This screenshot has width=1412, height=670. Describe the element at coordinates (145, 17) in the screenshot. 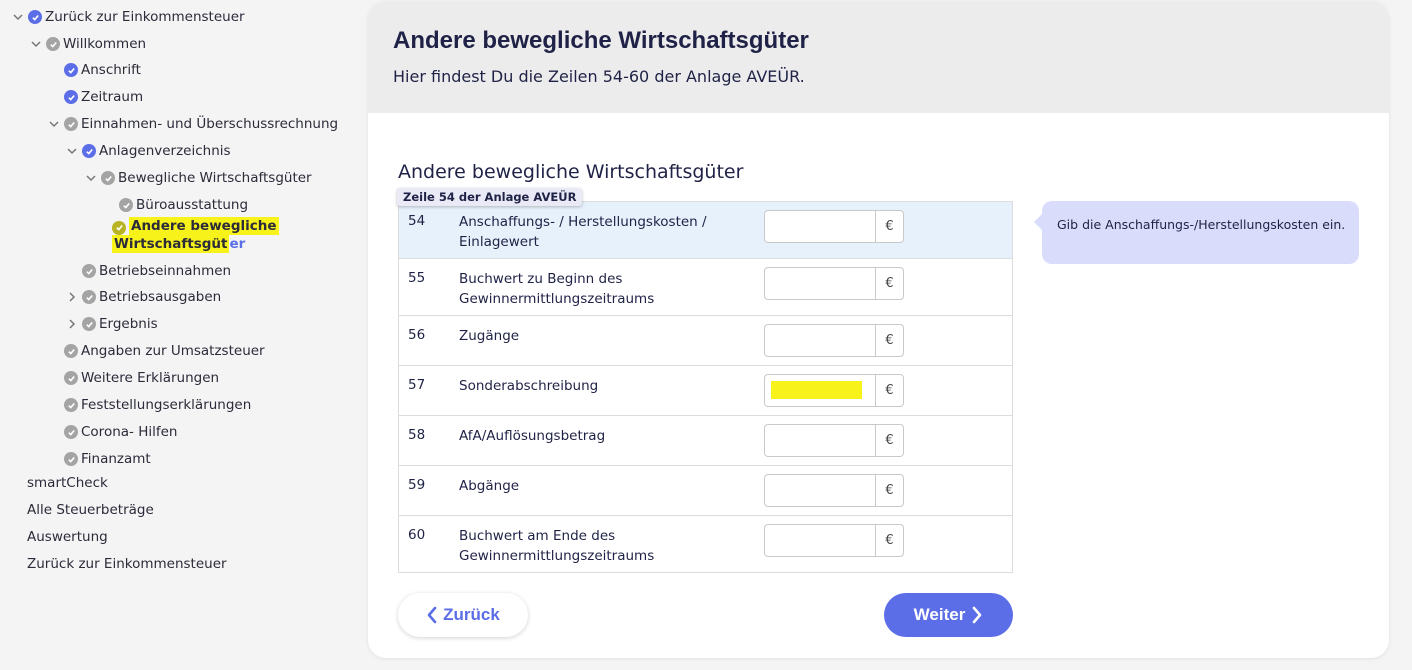

I see `sidebar-item-label: Zurück zur Einkommensteuer` at that location.